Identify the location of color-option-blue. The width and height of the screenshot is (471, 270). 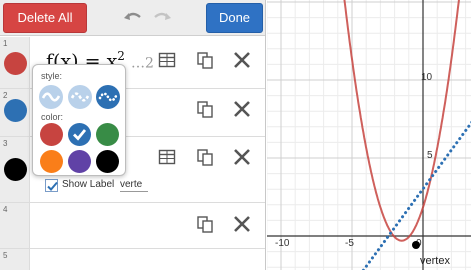
(79, 134).